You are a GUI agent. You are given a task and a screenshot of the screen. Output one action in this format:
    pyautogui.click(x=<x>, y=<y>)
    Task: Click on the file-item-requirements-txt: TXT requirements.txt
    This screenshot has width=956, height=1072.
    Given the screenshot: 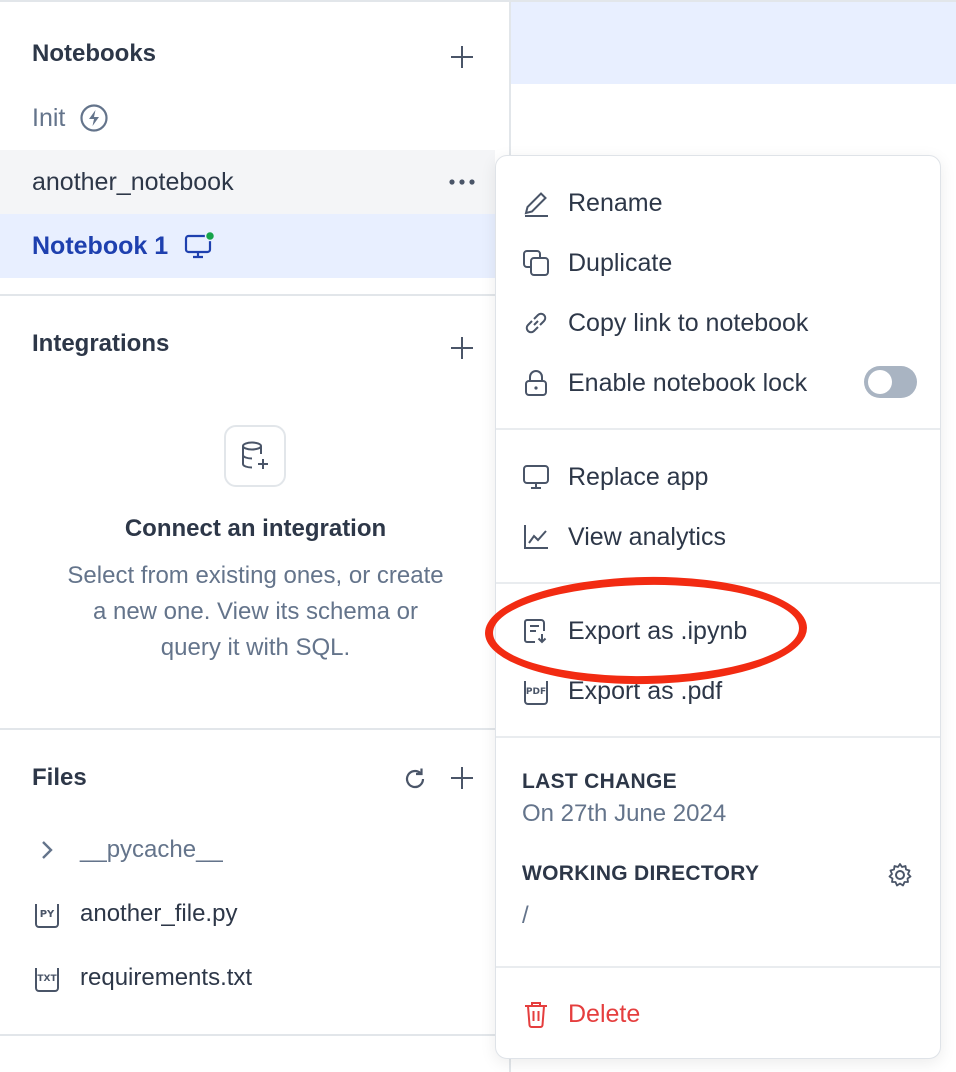 What is the action you would take?
    pyautogui.click(x=142, y=978)
    